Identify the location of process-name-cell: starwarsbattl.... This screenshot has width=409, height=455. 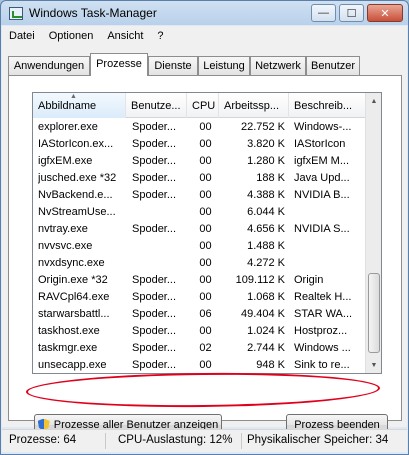
(74, 314).